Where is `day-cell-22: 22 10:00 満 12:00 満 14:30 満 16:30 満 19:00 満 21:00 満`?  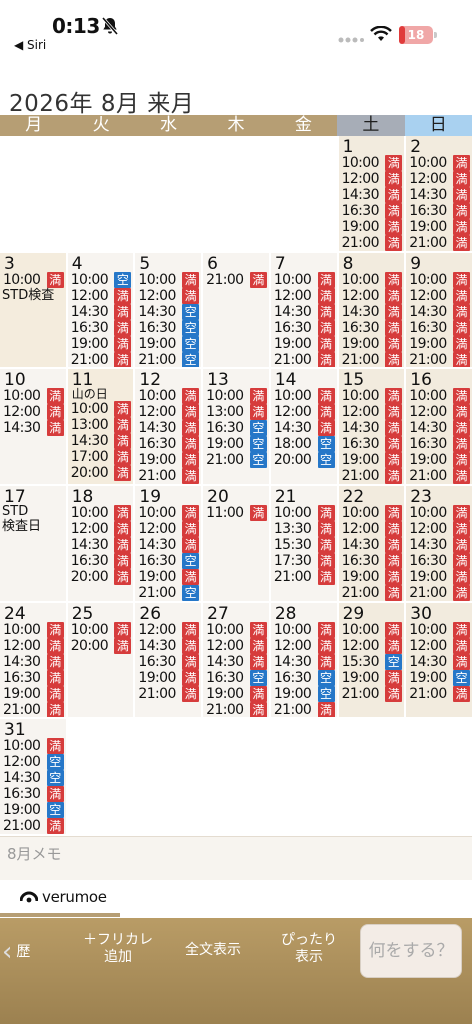
day-cell-22: 22 10:00 満 12:00 満 14:30 満 16:30 満 19:00 満 21:00 満 is located at coordinates (371, 543).